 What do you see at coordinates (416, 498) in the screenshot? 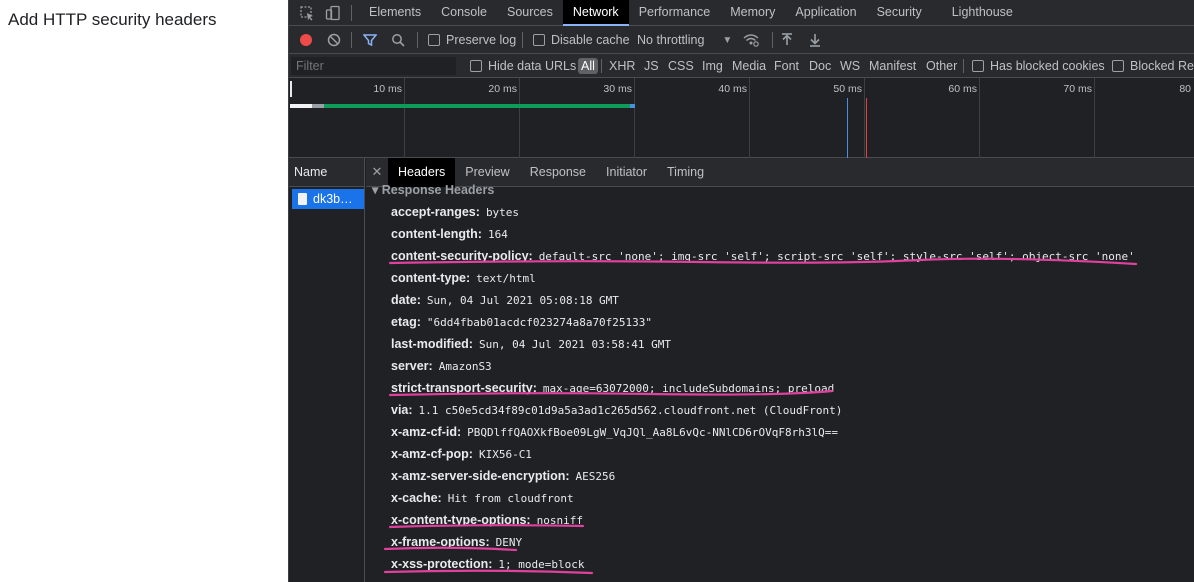
I see `header-name: x-cache:` at bounding box center [416, 498].